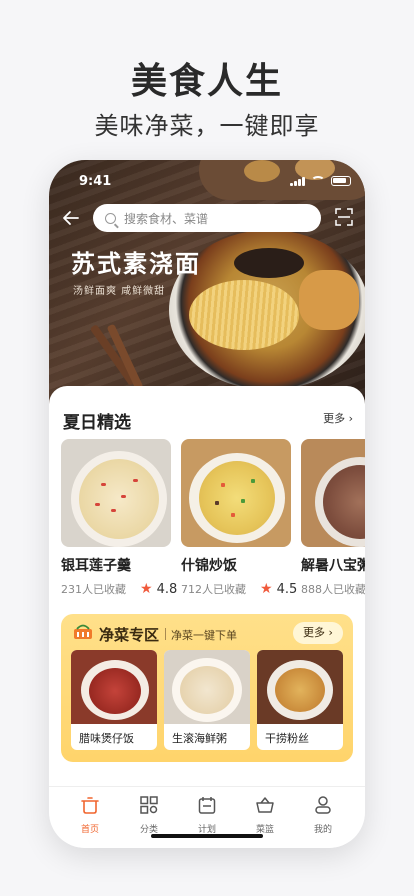 This screenshot has height=896, width=414. What do you see at coordinates (206, 81) in the screenshot?
I see `promo-title: 美食人生` at bounding box center [206, 81].